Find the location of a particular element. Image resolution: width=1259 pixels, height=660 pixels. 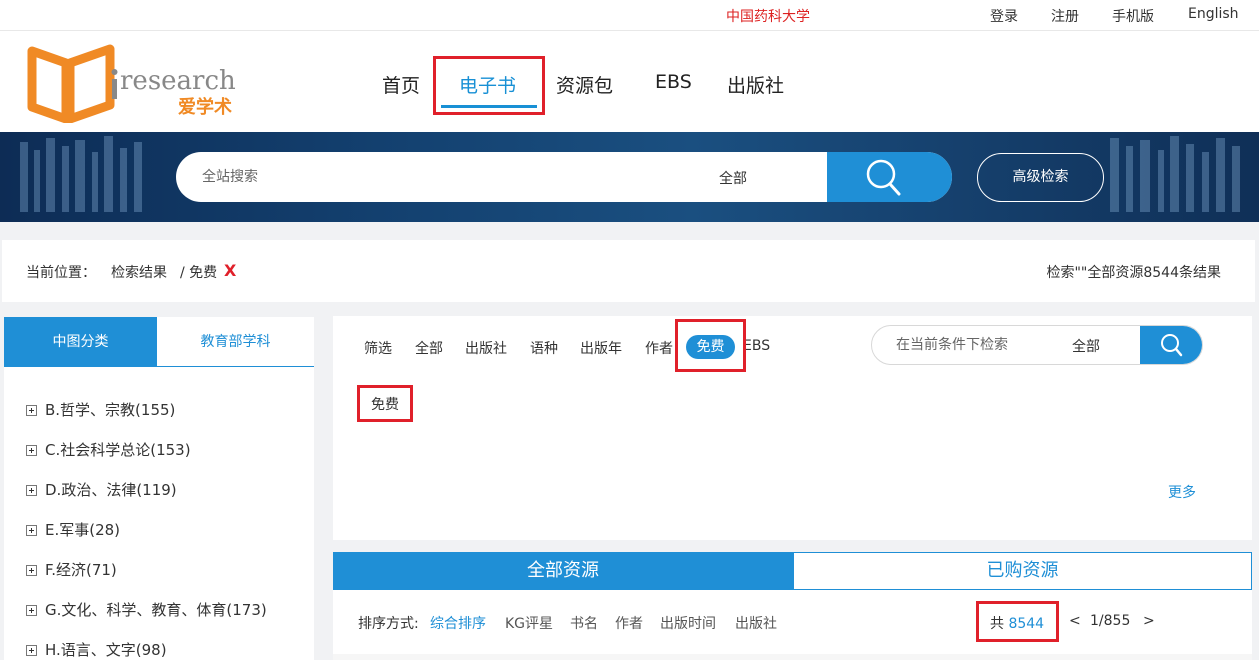

more-link: 更多 is located at coordinates (1182, 492).